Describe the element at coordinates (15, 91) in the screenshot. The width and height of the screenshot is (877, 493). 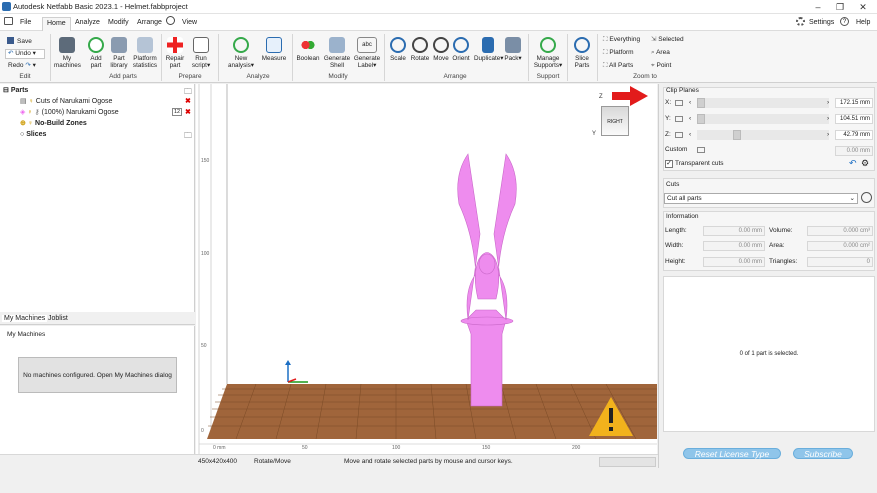
I see `tree-item-parts: ⊟ Parts` at that location.